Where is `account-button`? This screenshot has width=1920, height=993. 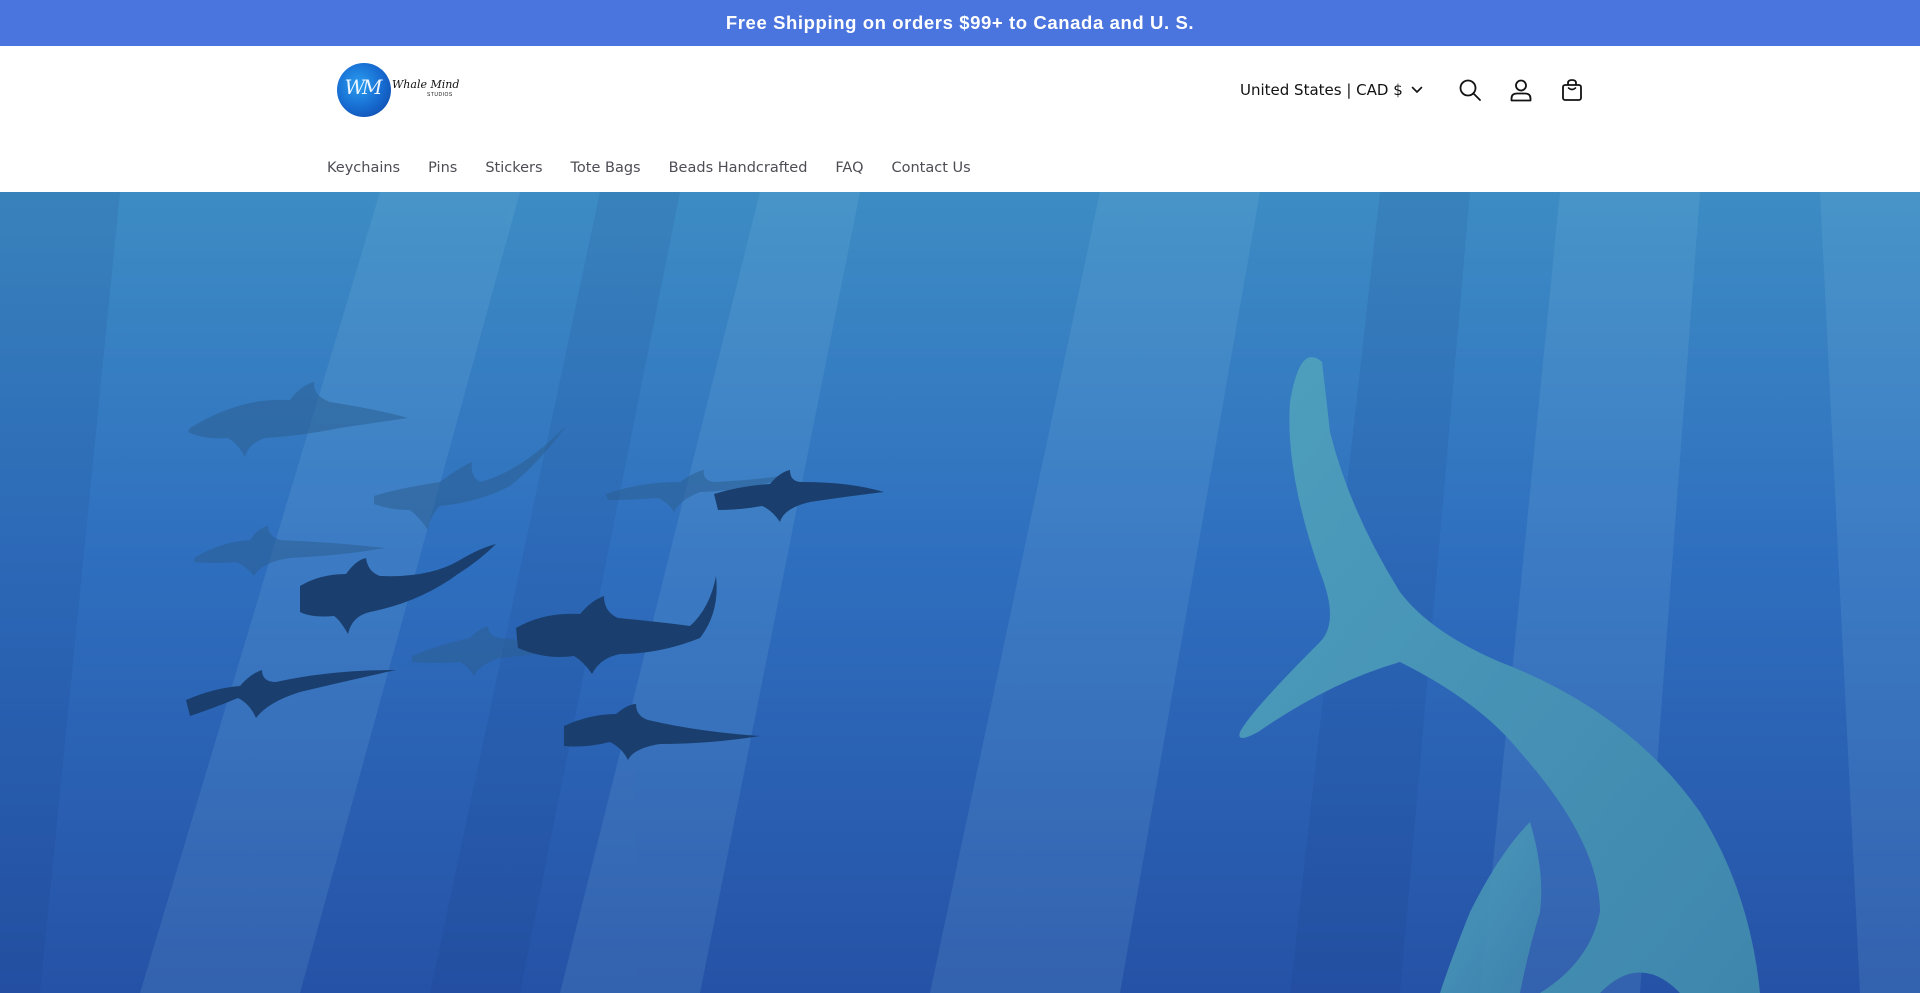 account-button is located at coordinates (1521, 90).